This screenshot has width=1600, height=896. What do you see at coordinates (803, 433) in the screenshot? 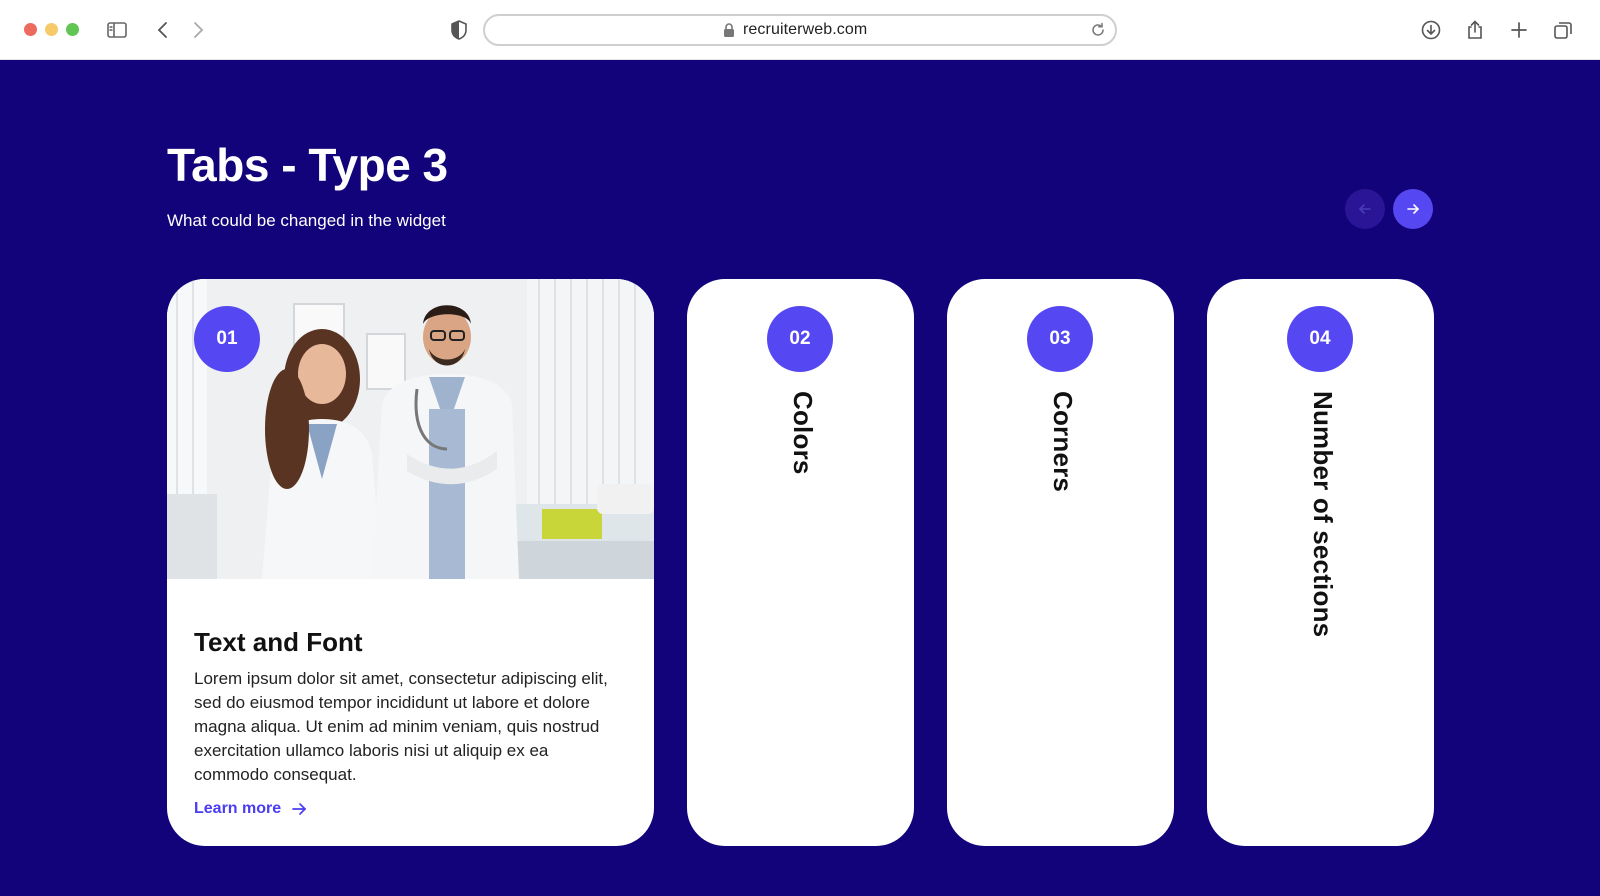
I see `tab-label-colors: Colors` at bounding box center [803, 433].